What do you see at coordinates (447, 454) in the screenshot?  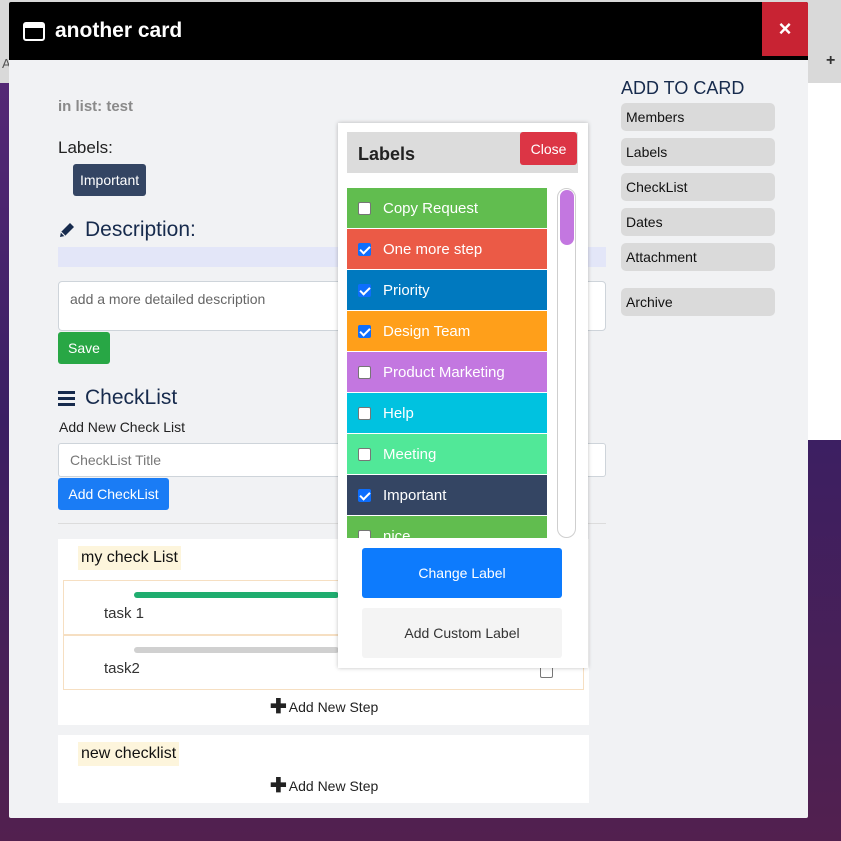 I see `label-option: Meeting` at bounding box center [447, 454].